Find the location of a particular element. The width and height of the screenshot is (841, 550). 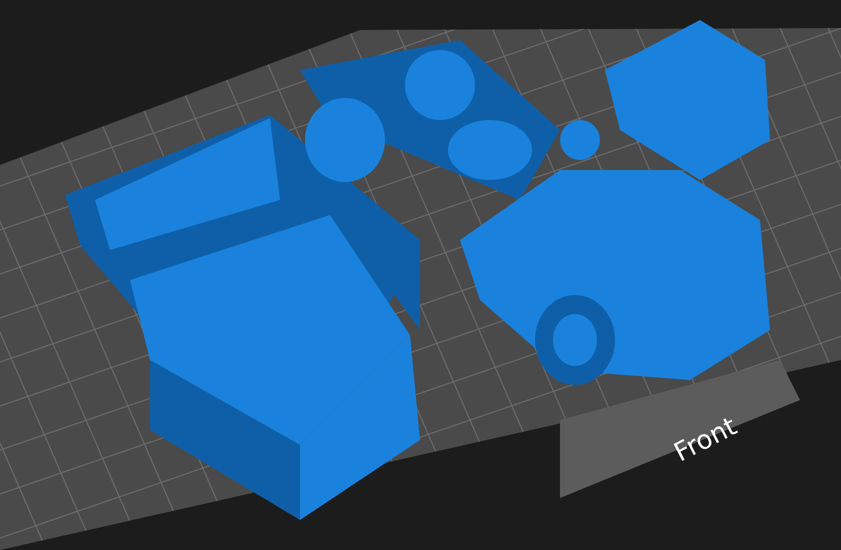

front-label: Front is located at coordinates (706, 440).